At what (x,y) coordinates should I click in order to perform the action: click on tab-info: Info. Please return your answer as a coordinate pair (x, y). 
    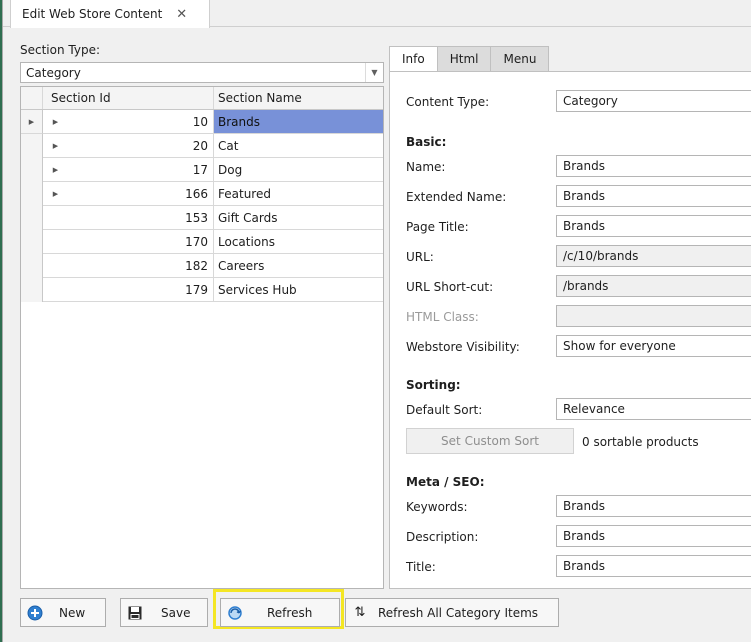
    Looking at the image, I should click on (413, 59).